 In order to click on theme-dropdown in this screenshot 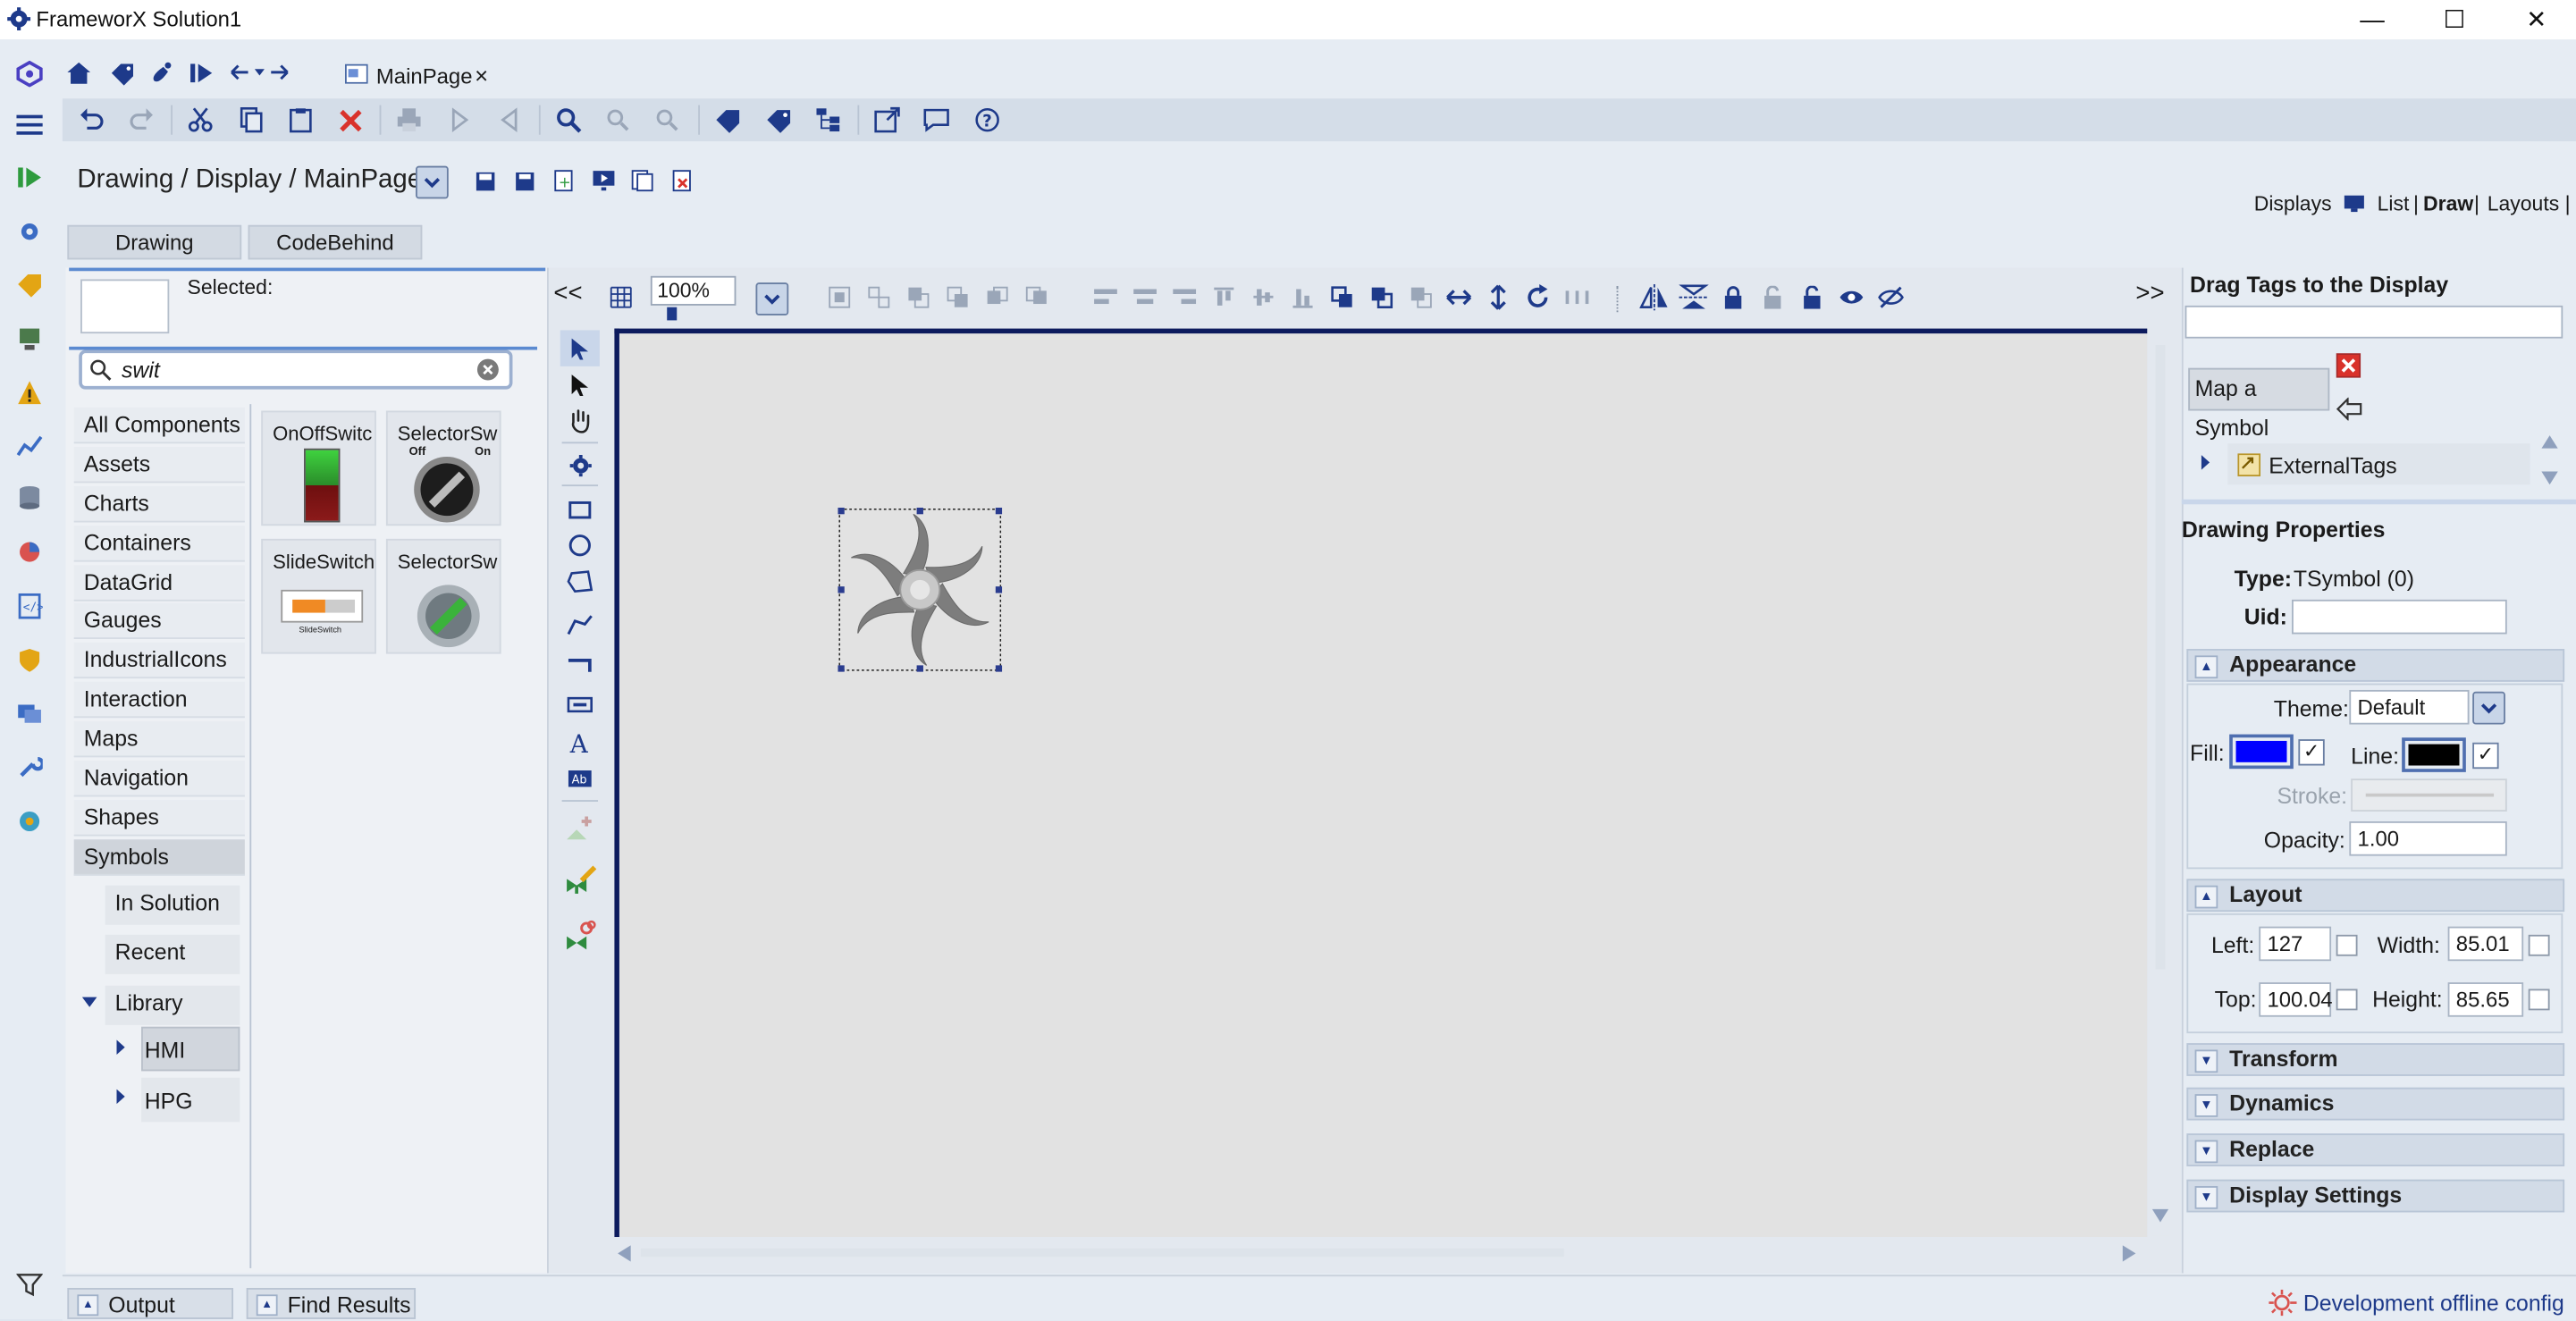, I will do `click(2489, 708)`.